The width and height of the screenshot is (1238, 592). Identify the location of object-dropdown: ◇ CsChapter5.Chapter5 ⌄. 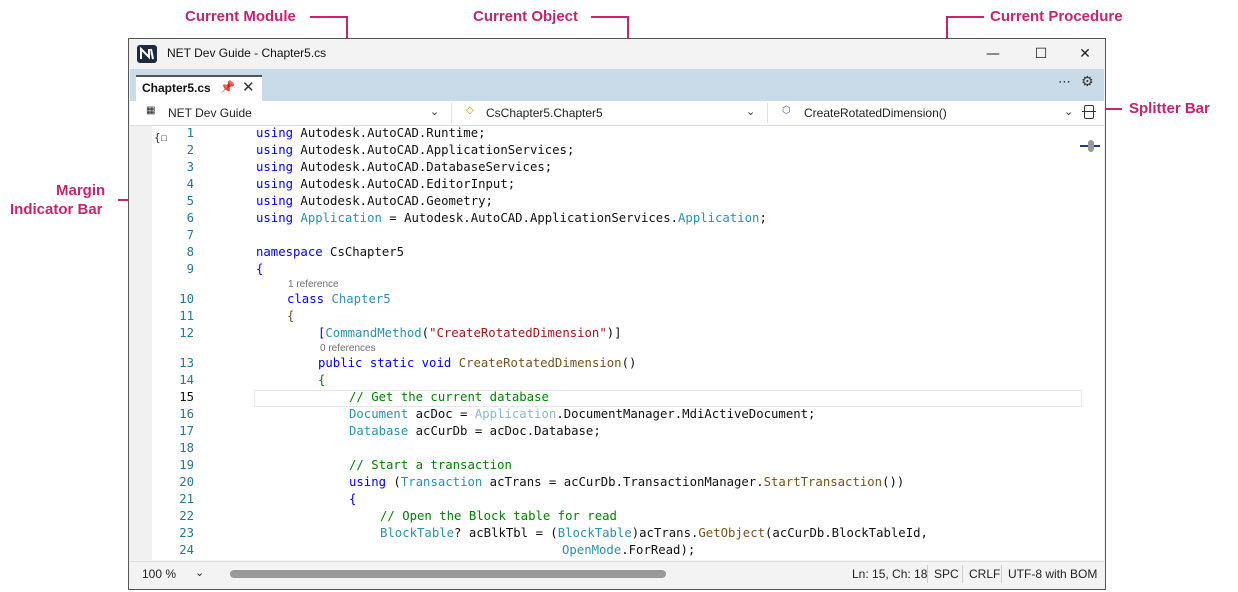
(610, 113).